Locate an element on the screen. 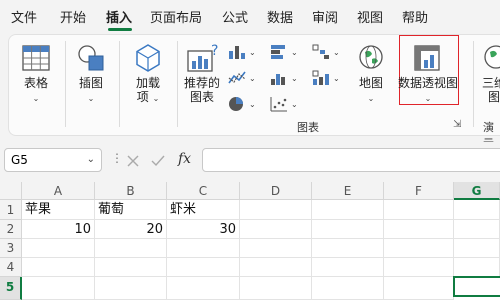  column-header-d: D is located at coordinates (276, 191).